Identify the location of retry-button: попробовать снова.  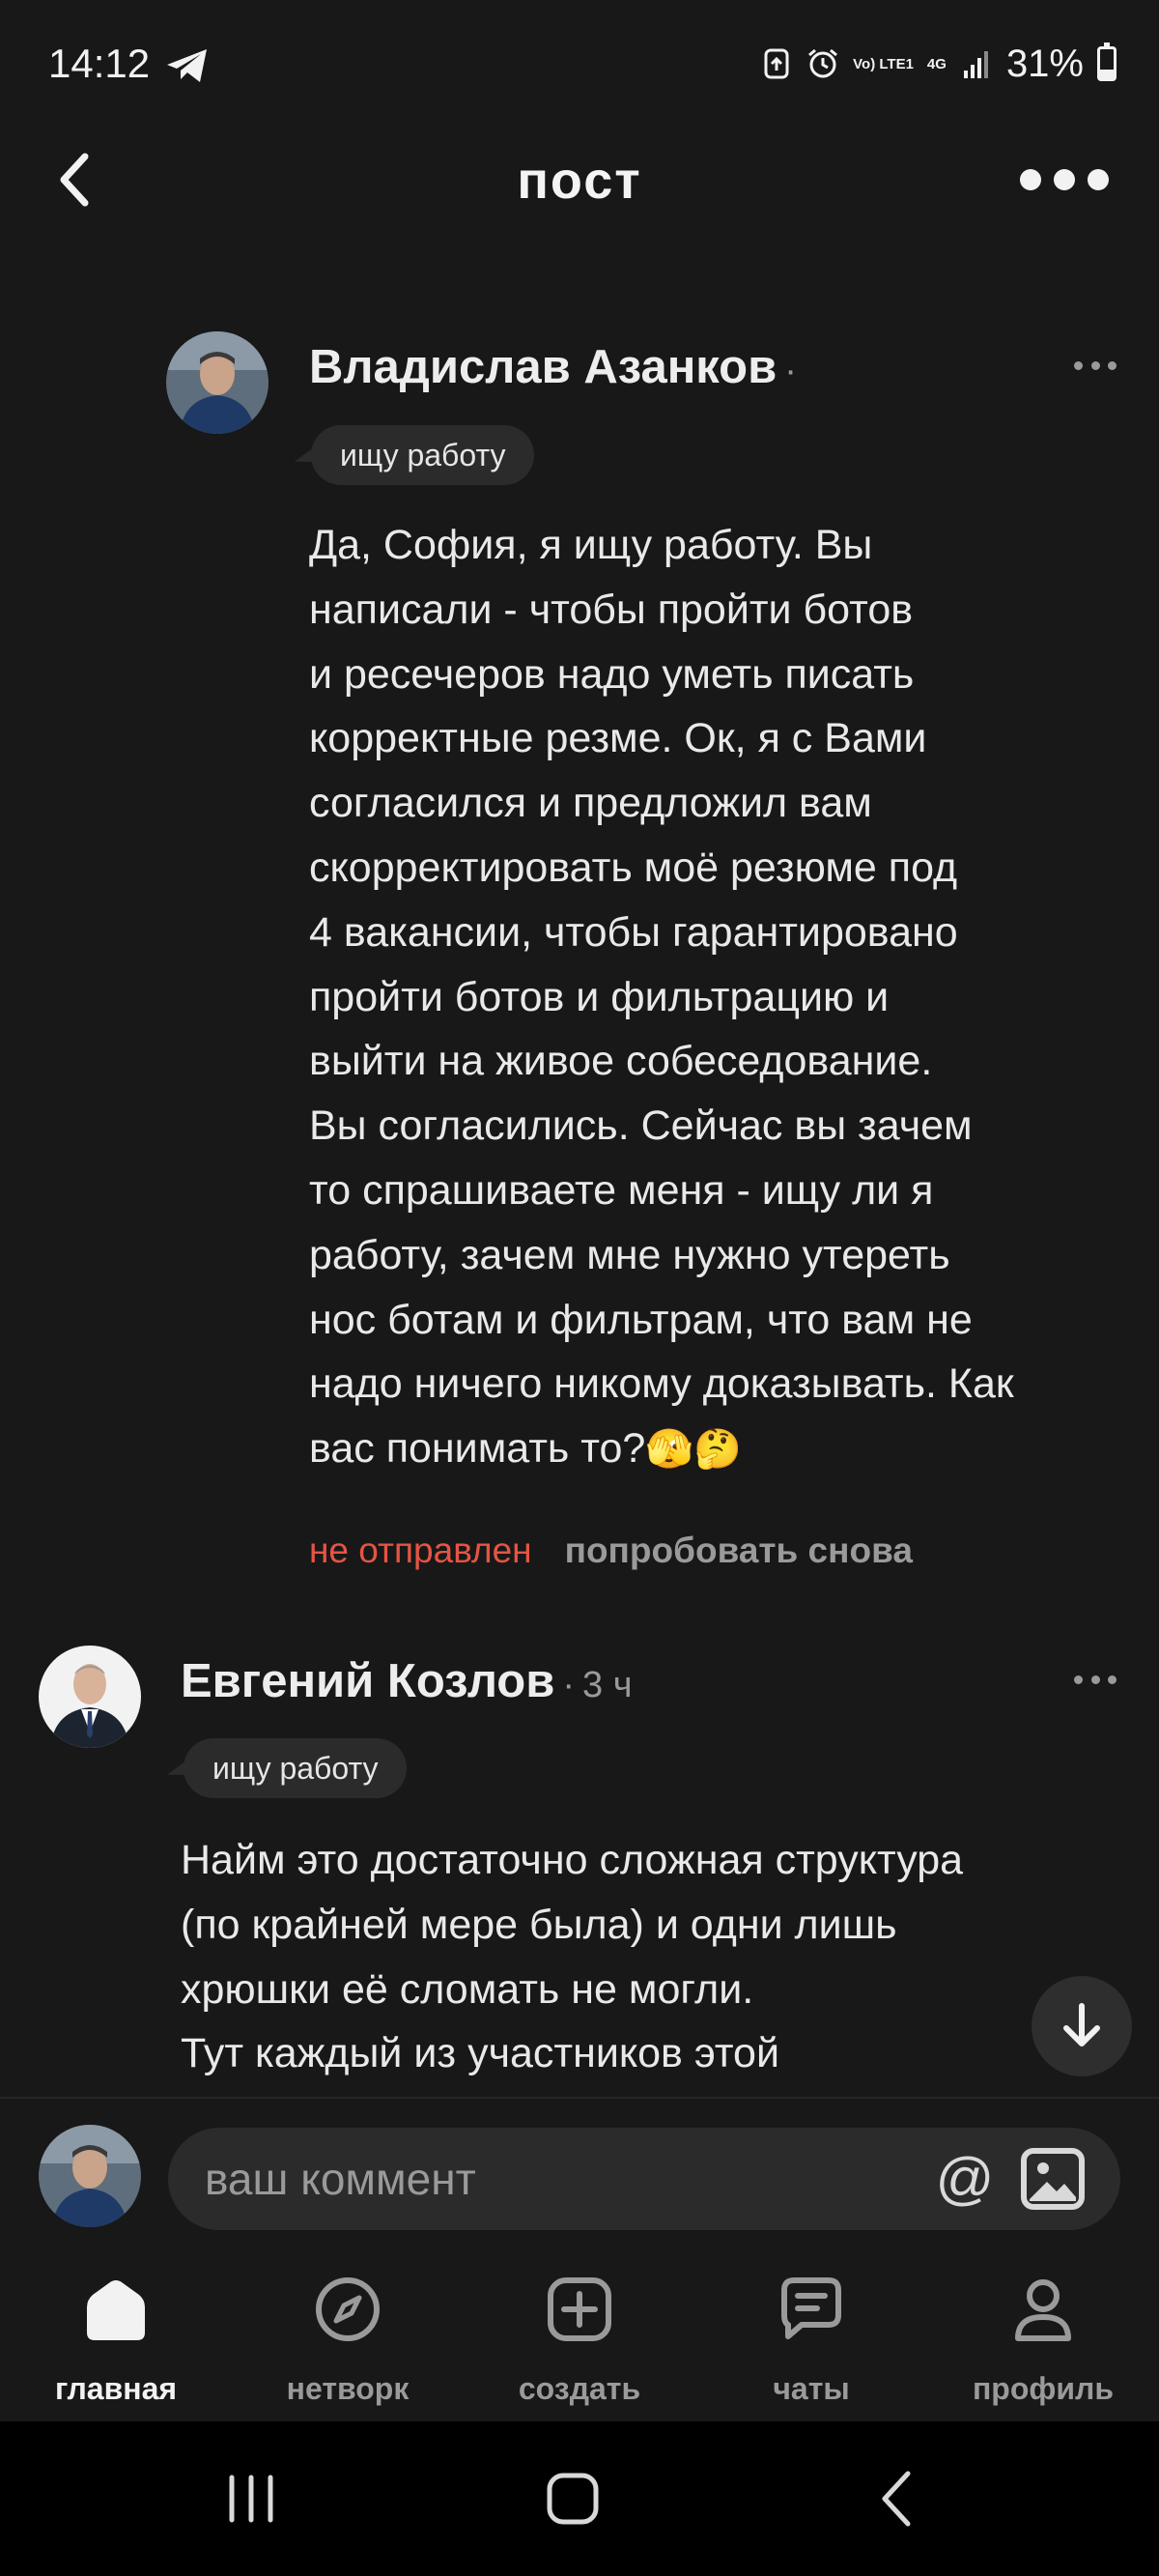
(739, 1551).